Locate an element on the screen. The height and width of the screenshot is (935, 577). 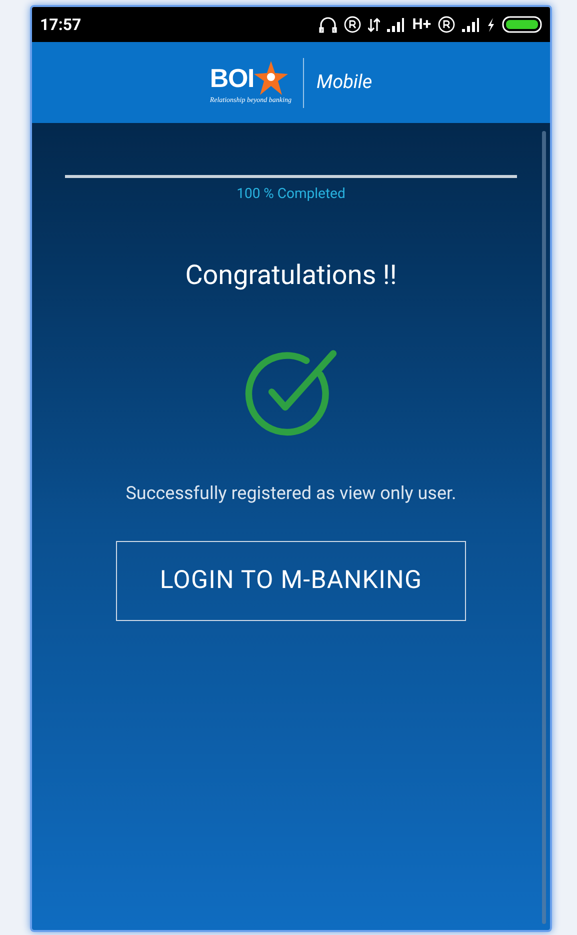
congratulations-title: Congratulations !! is located at coordinates (291, 275).